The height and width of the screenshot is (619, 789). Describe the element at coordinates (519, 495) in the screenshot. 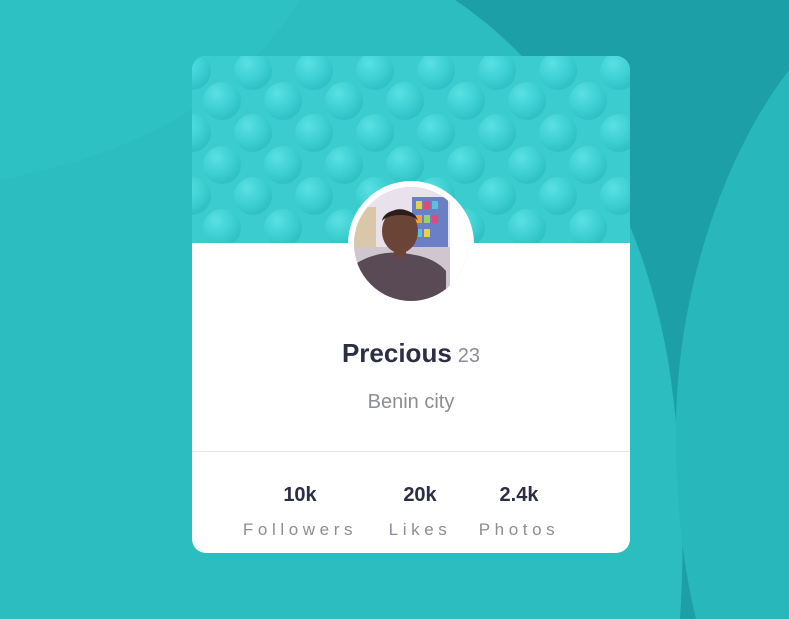

I see `stat-value: 2.4k` at that location.